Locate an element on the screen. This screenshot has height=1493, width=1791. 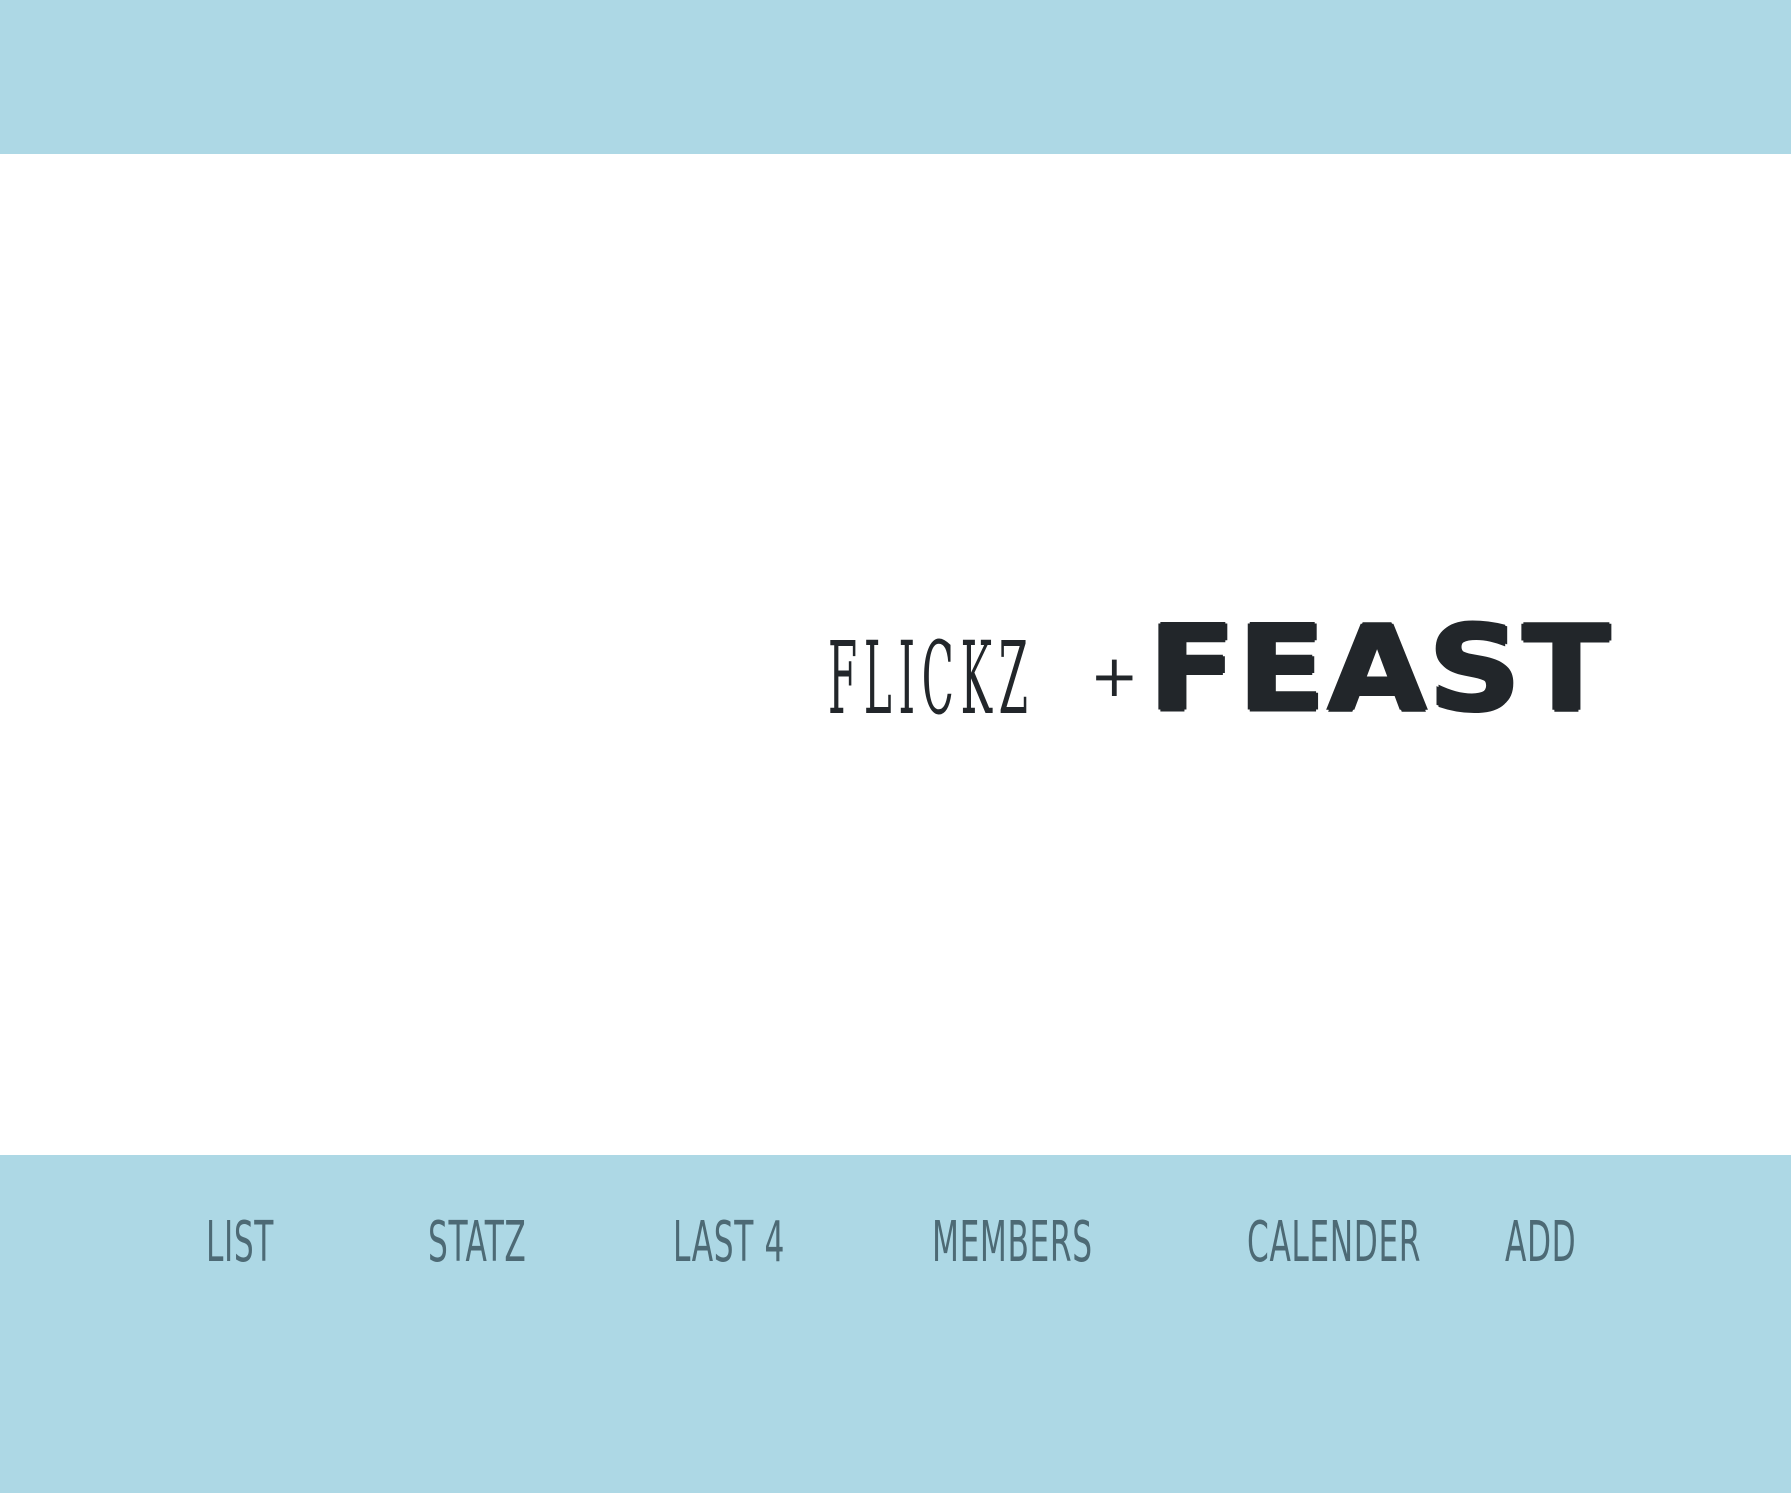
nav-link-list: LIST is located at coordinates (240, 1243).